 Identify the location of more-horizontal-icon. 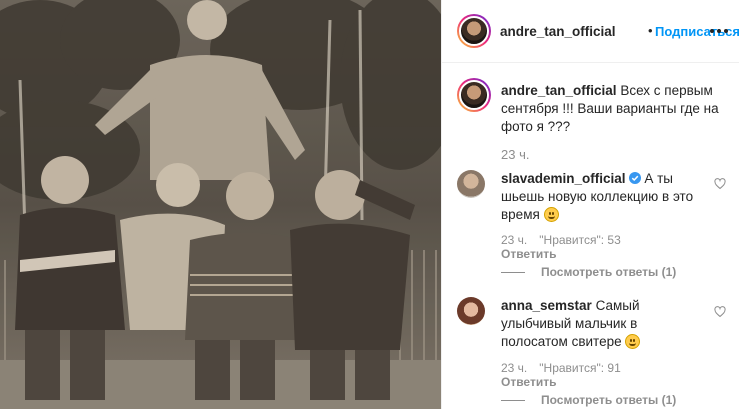
(719, 31).